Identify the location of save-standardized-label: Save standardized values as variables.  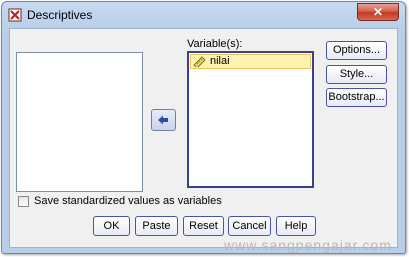
(128, 201).